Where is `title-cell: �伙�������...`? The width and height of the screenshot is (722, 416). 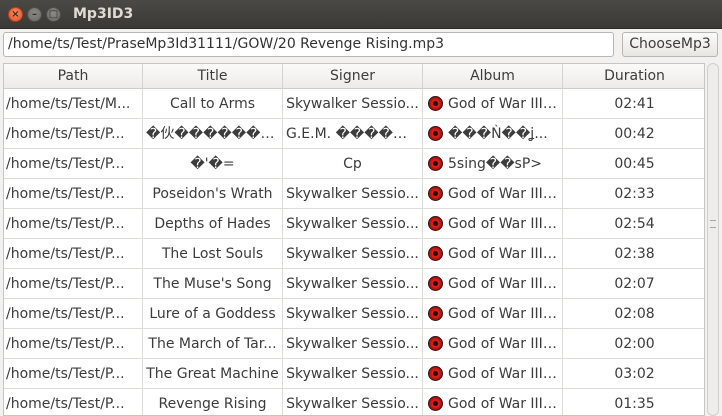
title-cell: �伙�������... is located at coordinates (213, 134).